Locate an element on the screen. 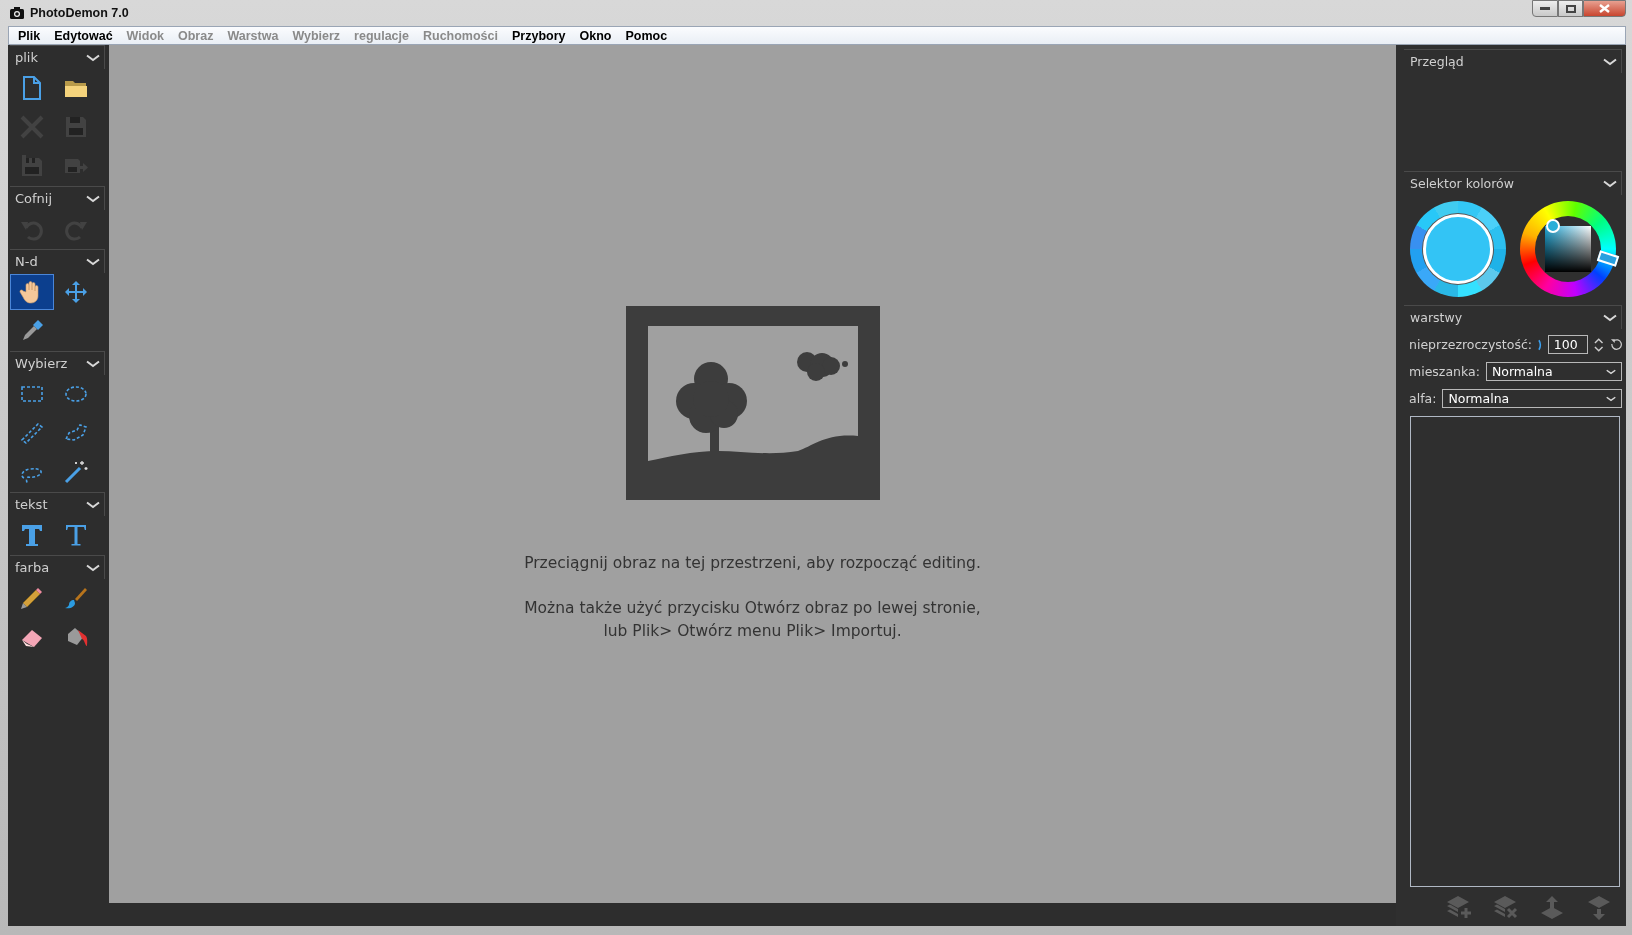  brush-icon is located at coordinates (76, 598).